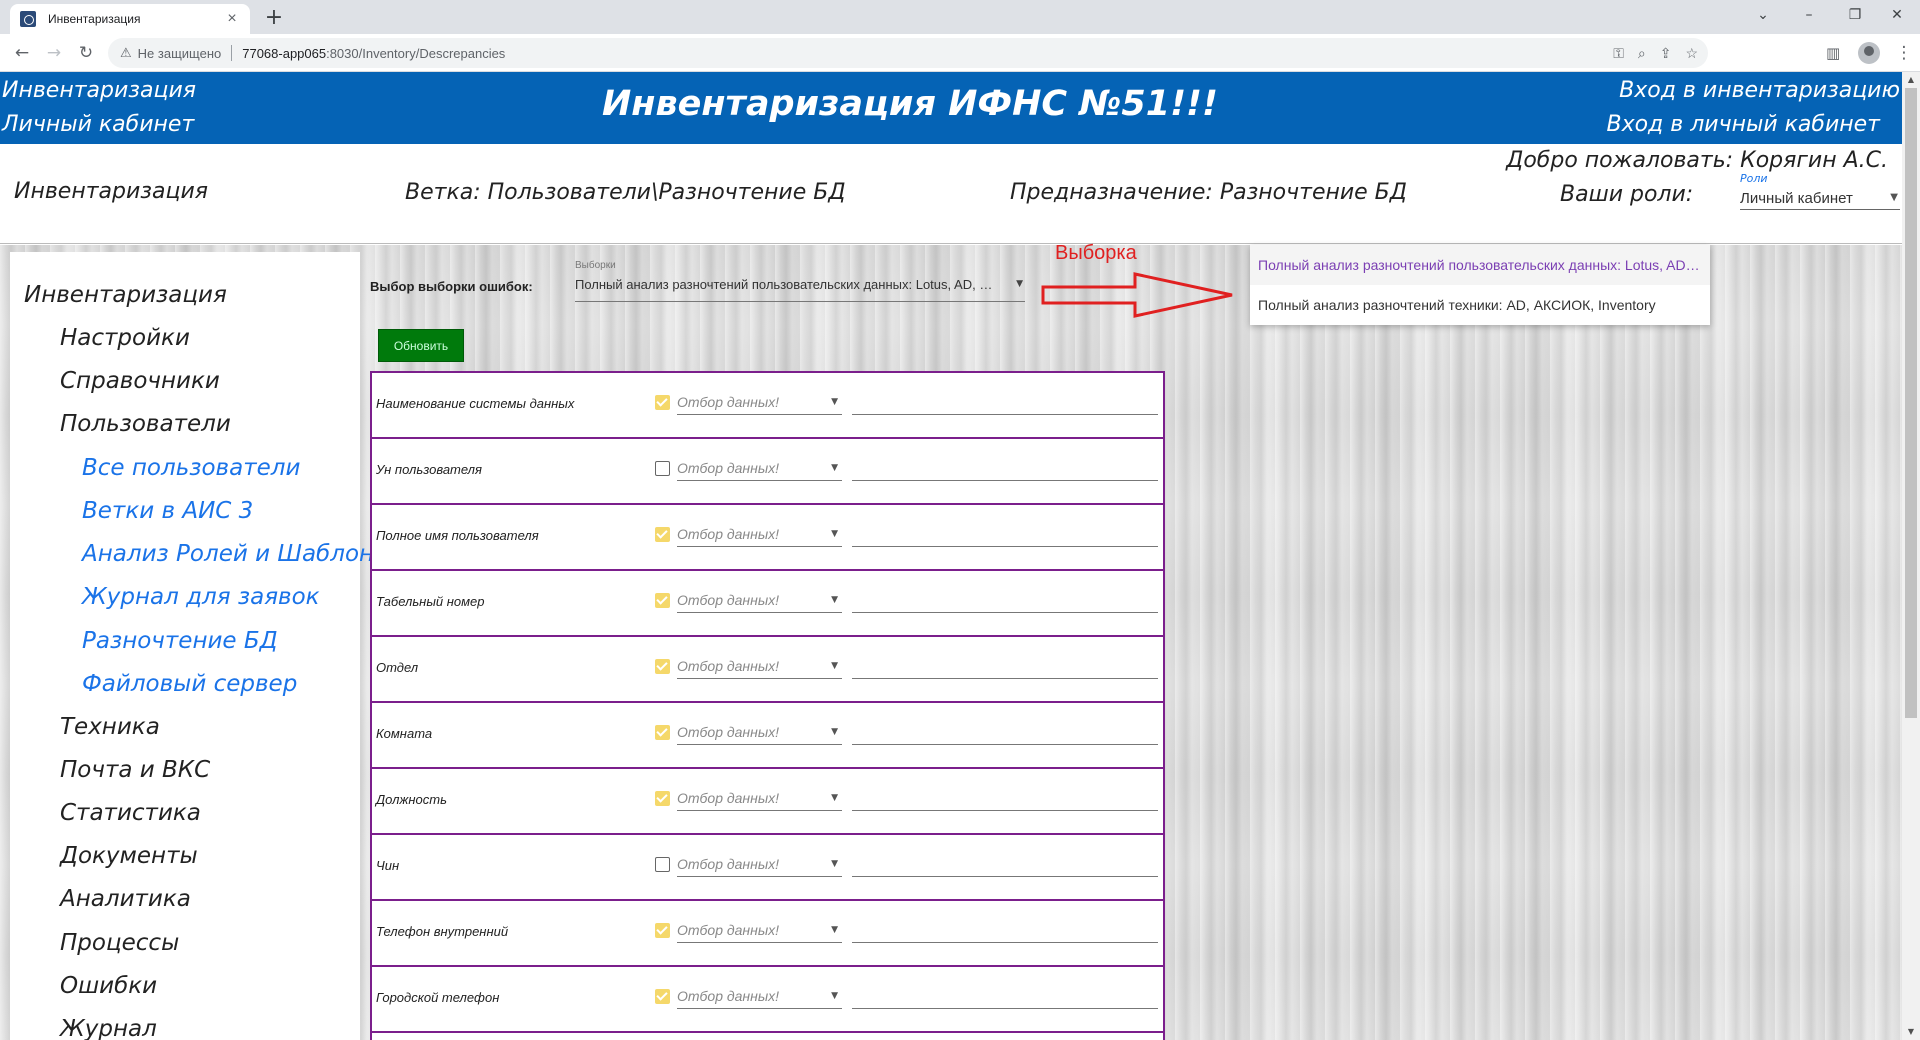 The width and height of the screenshot is (1920, 1040). Describe the element at coordinates (1820, 191) in the screenshot. I see `roles-select: Роли Личный кабинет ▼` at that location.